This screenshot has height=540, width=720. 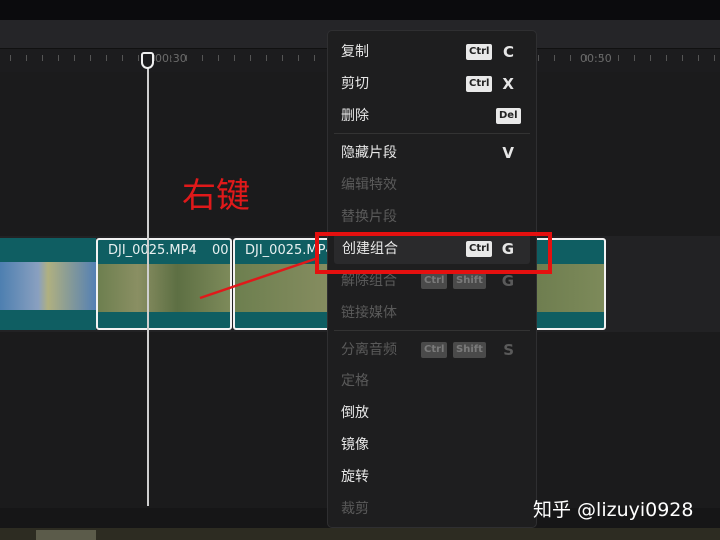 I want to click on menu-item: 倒放, so click(x=432, y=413).